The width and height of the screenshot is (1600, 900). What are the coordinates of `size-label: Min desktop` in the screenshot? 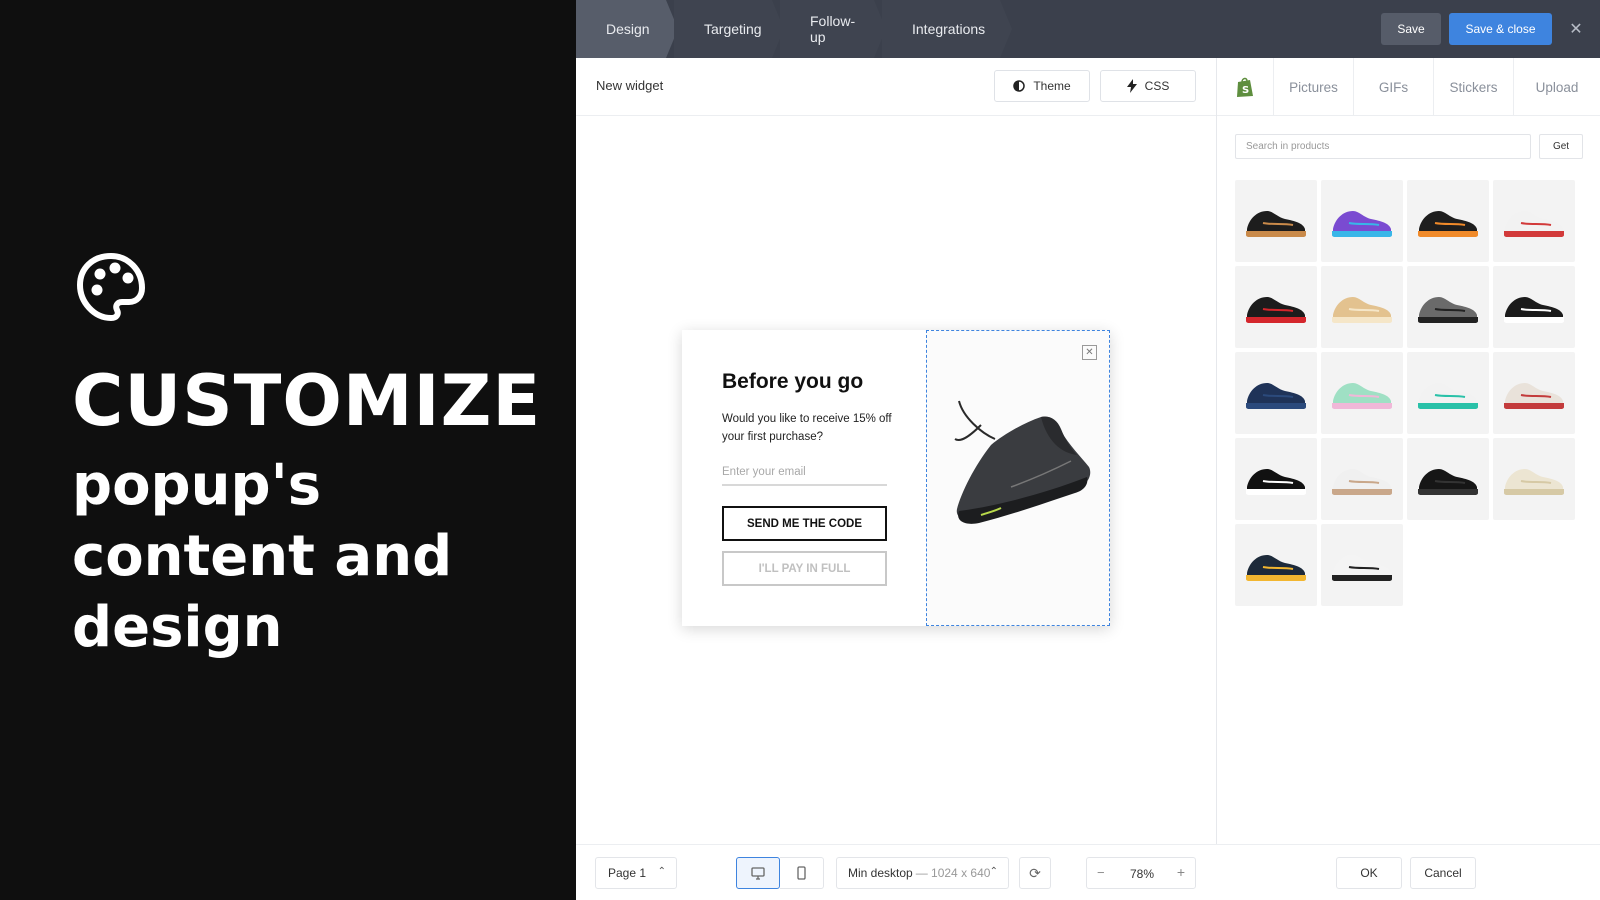 It's located at (880, 873).